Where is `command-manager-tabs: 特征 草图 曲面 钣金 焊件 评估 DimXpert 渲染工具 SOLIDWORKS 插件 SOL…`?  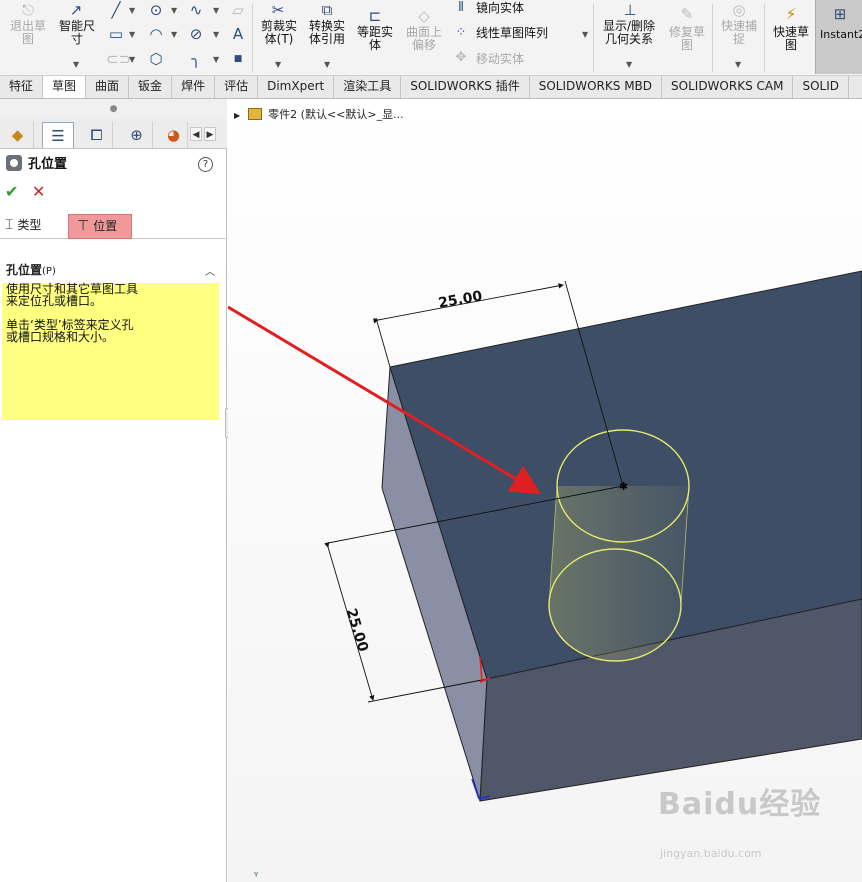 command-manager-tabs: 特征 草图 曲面 钣金 焊件 评估 DimXpert 渲染工具 SOLIDWORKS 插件 SOL… is located at coordinates (431, 87).